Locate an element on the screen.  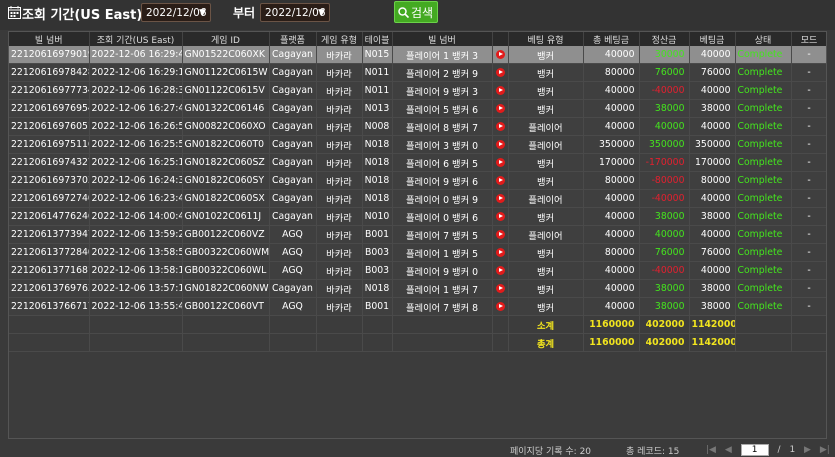
last-page-icon: ▶| is located at coordinates (825, 450).